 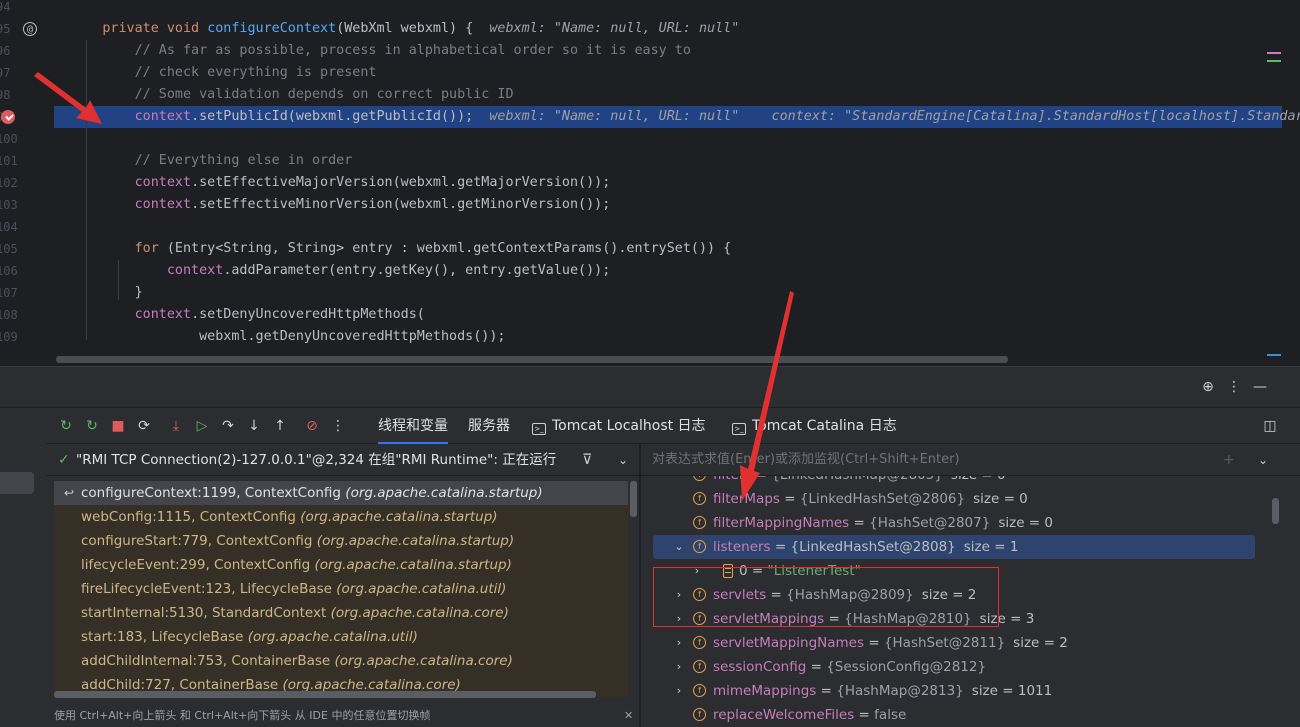 I want to click on step-over-breakpoint-icon: ⤓, so click(x=176, y=426).